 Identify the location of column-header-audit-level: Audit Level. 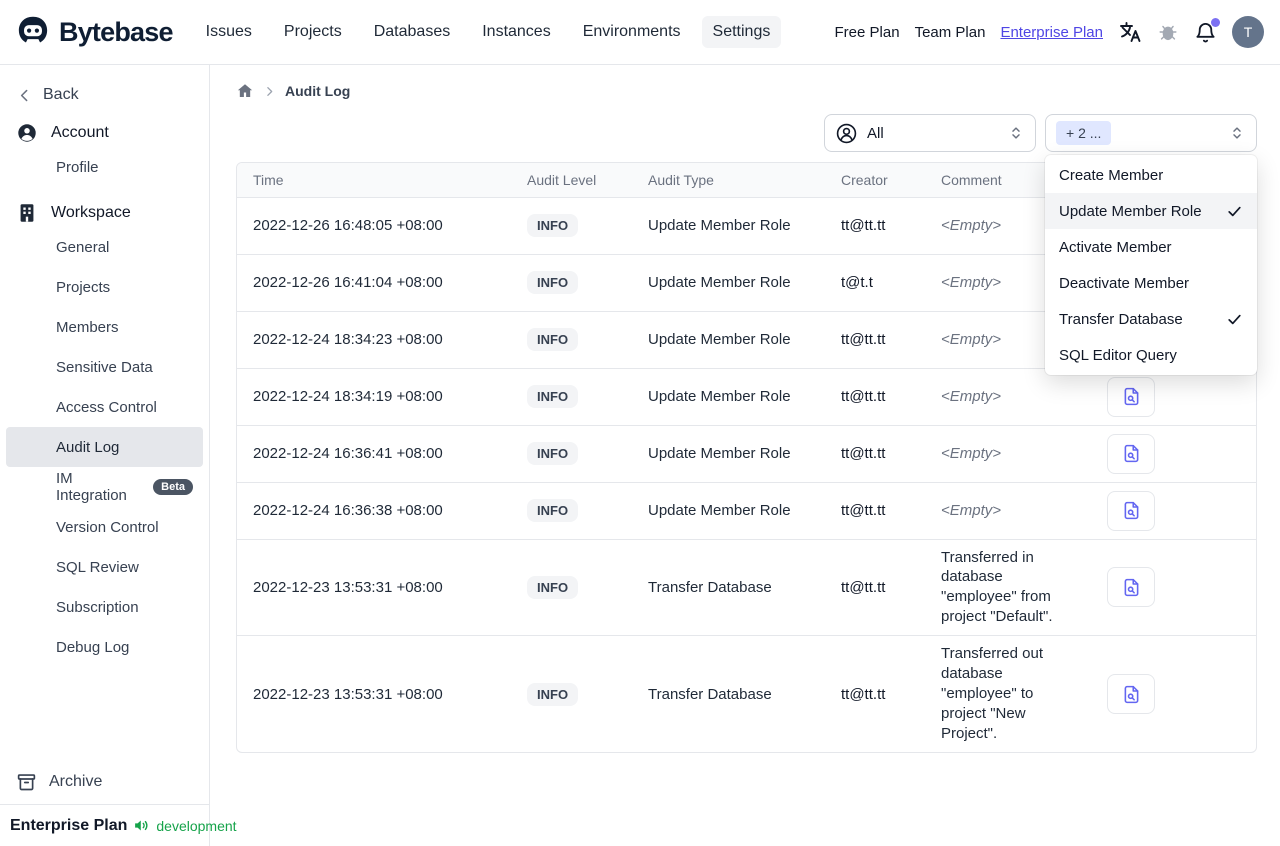
(571, 180).